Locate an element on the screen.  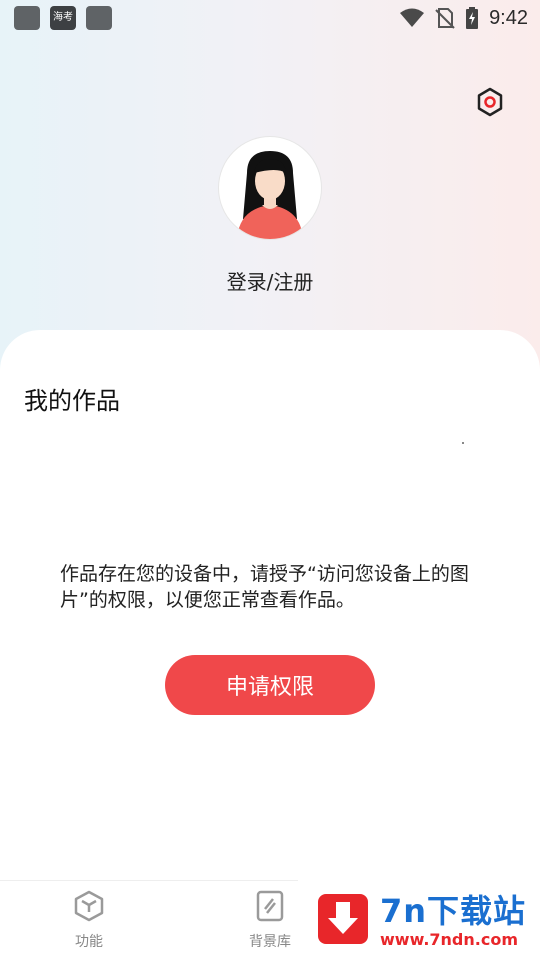
watermark-title: 7n下载站 is located at coordinates (453, 911).